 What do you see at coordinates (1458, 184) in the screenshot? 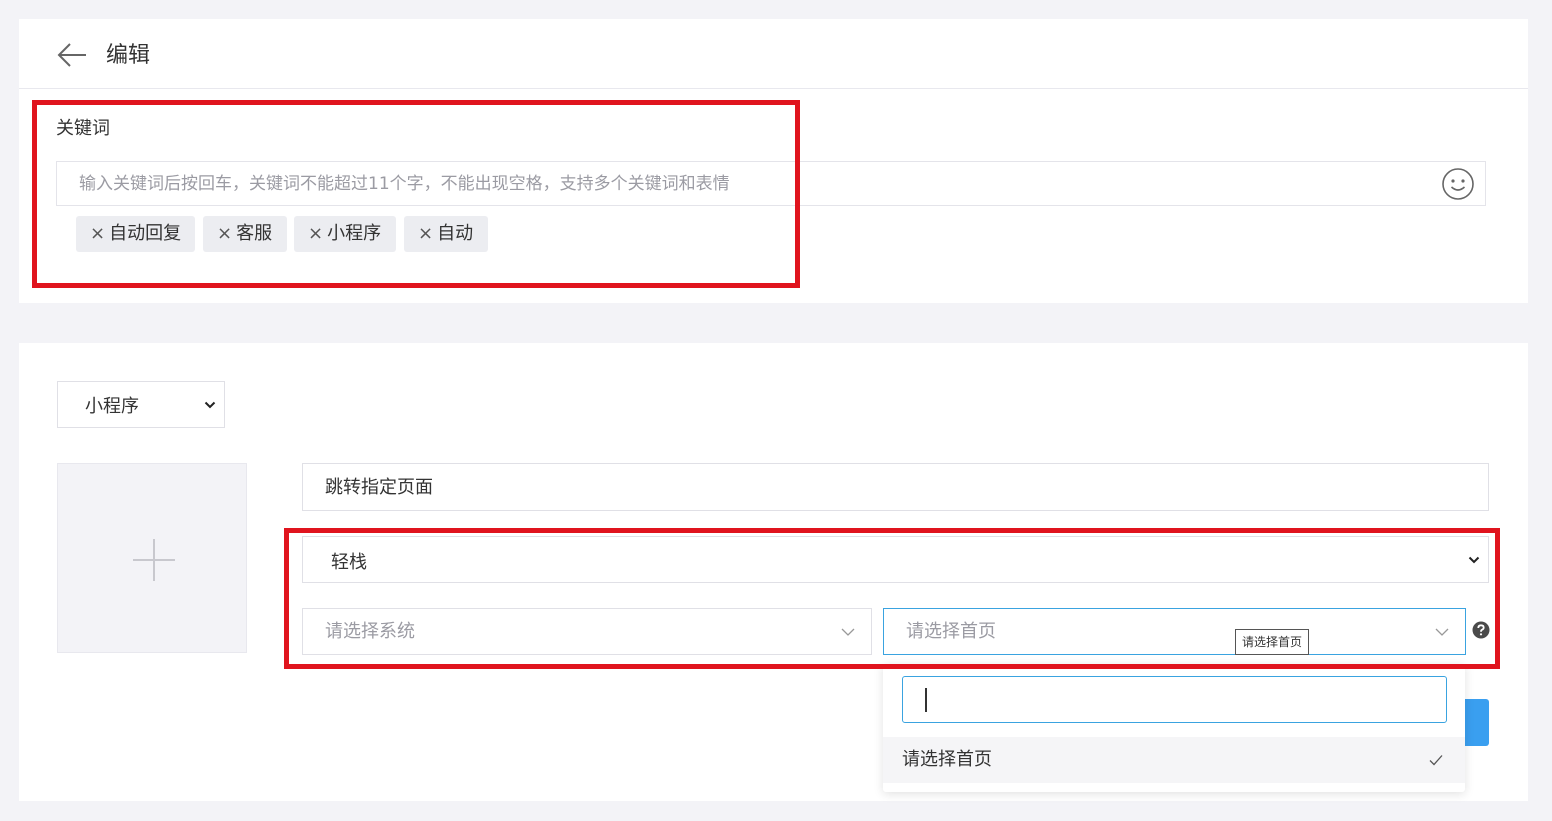
I see `emoji-icon` at bounding box center [1458, 184].